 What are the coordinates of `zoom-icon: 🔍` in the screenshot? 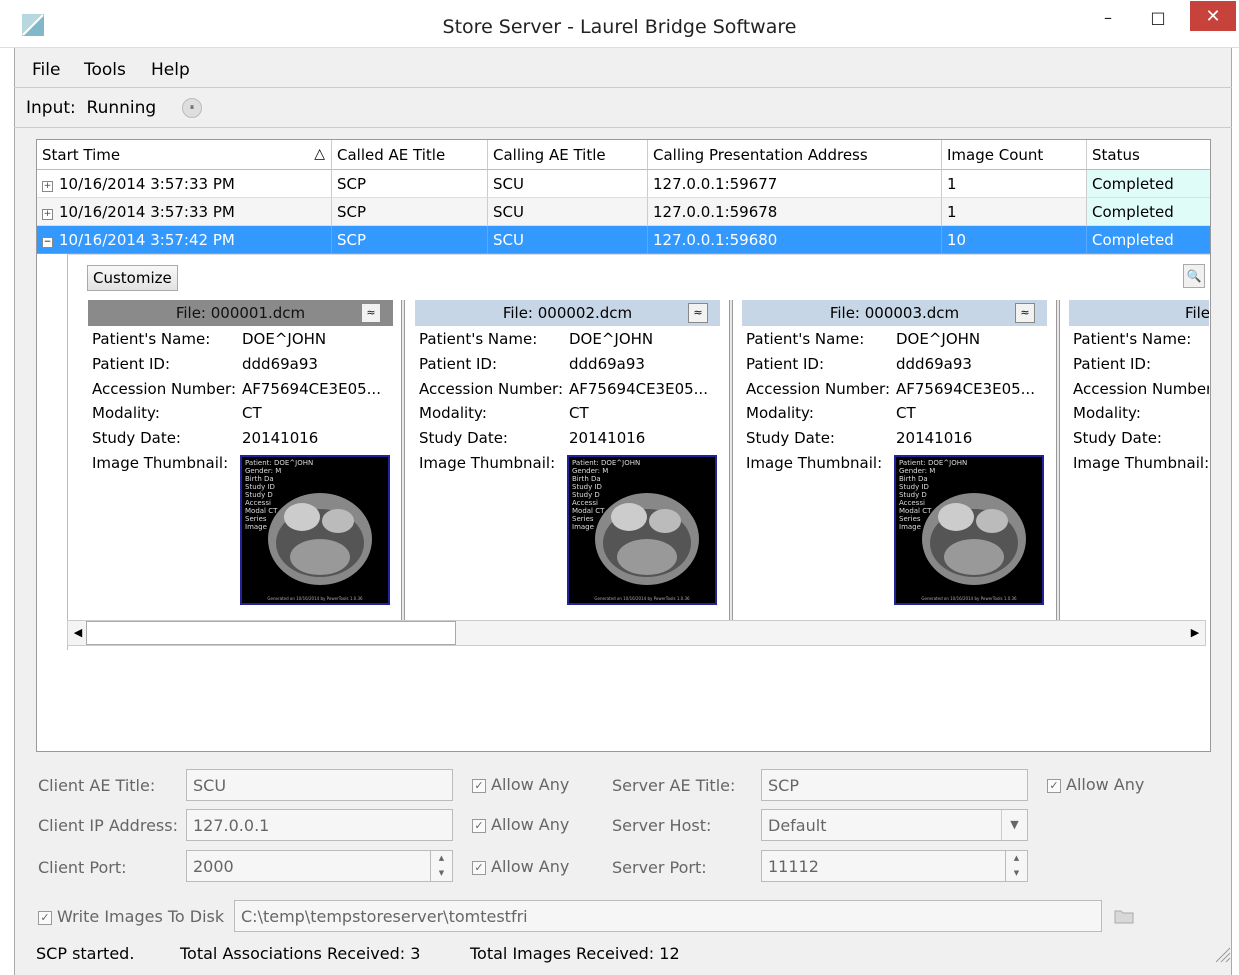 It's located at (1194, 276).